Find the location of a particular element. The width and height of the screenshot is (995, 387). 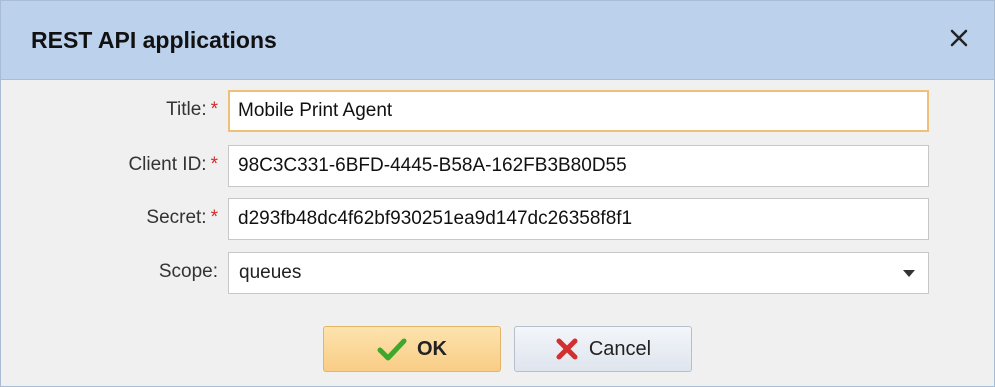

cancel-button: Cancel is located at coordinates (603, 349).